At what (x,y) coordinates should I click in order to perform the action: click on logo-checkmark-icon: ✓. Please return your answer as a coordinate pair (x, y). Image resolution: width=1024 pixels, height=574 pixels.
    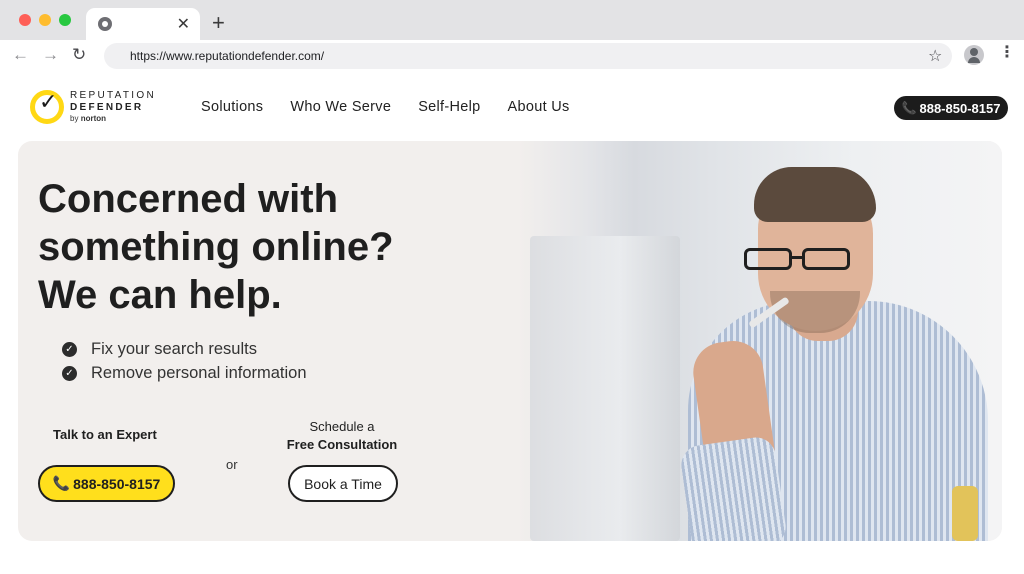
    Looking at the image, I should click on (48, 101).